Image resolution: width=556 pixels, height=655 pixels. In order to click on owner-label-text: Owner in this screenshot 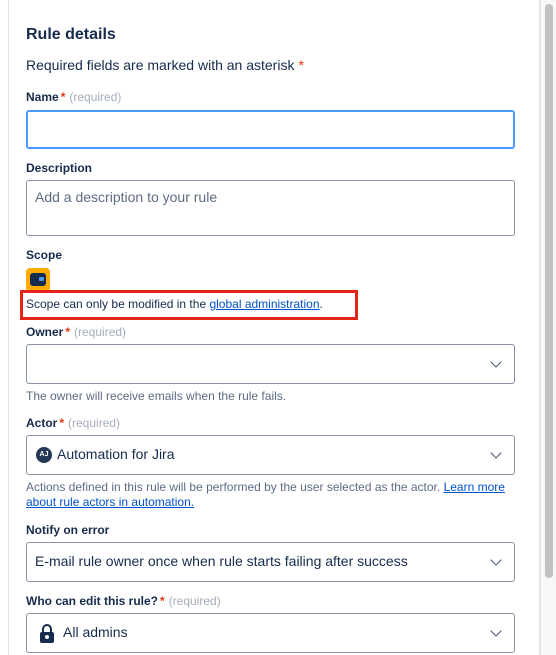, I will do `click(45, 332)`.